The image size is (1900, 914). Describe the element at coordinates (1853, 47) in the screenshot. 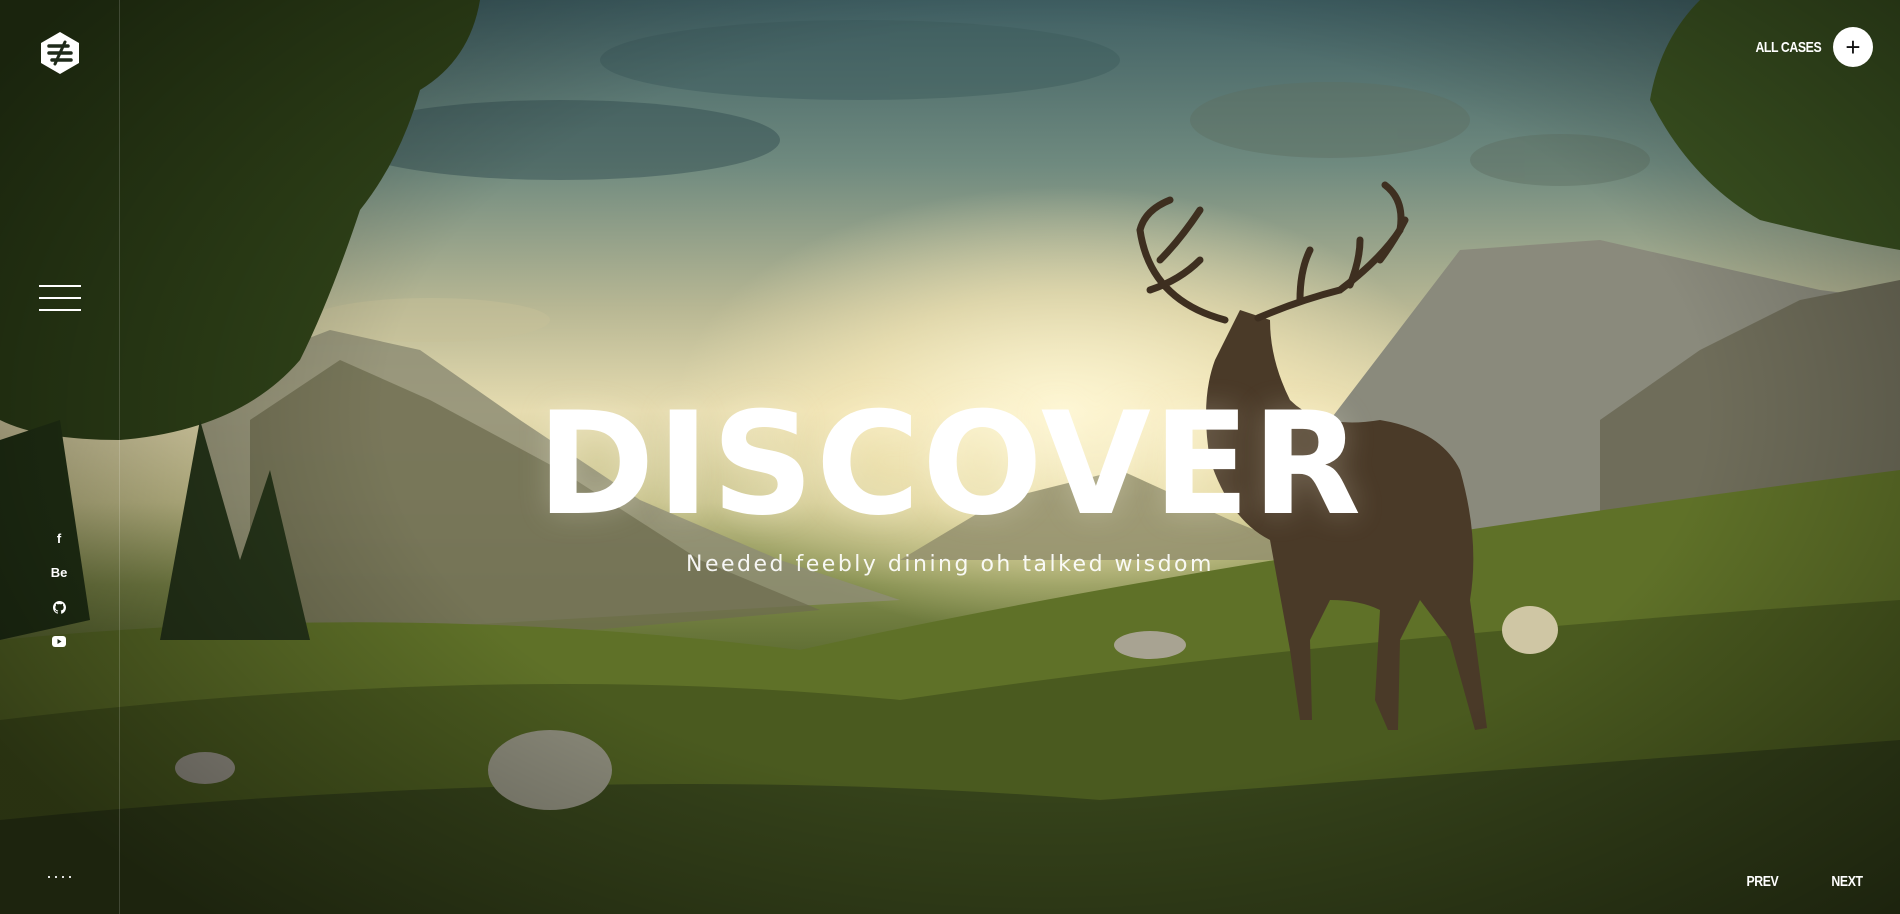

I see `plus-icon: +` at that location.